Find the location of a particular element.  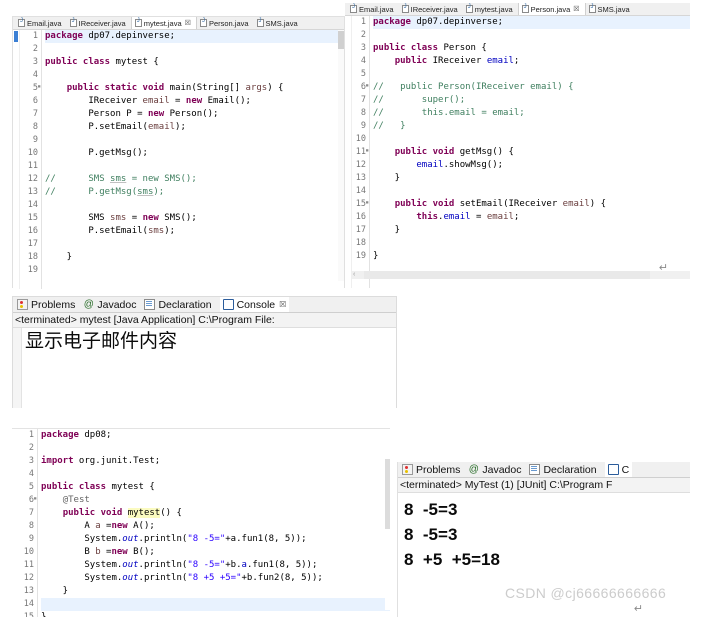

code-line: public void mytest() { is located at coordinates (215, 513).